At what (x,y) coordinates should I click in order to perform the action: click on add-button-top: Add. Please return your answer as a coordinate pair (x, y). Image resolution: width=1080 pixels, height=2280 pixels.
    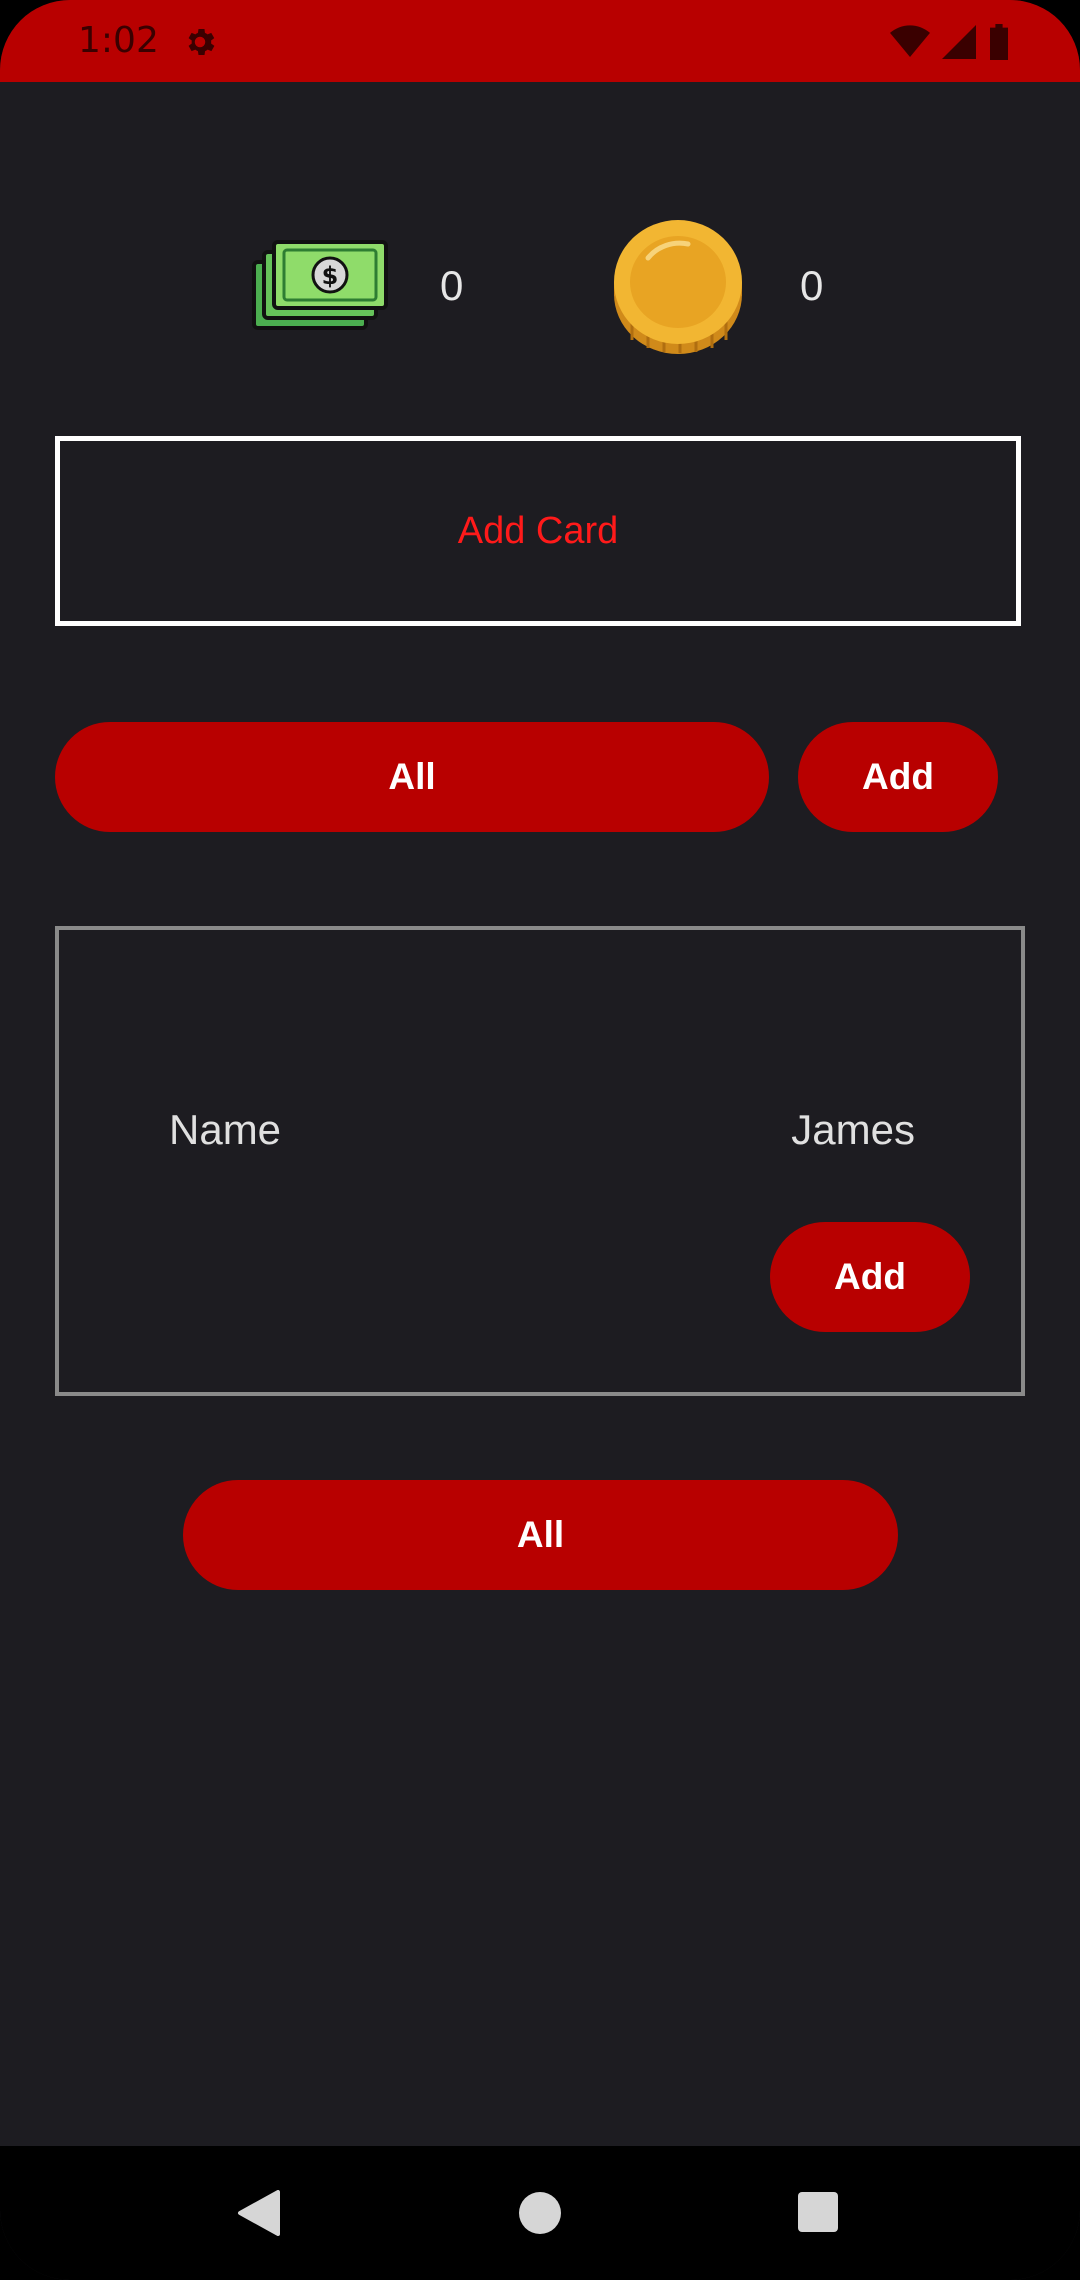
    Looking at the image, I should click on (898, 777).